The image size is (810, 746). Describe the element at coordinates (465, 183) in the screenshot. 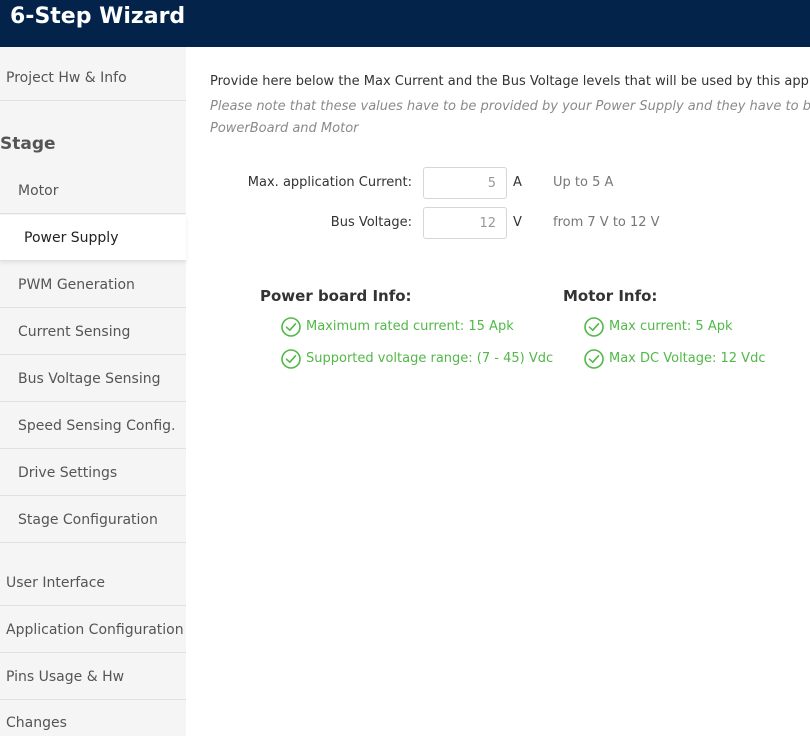

I see `max-current-input` at that location.